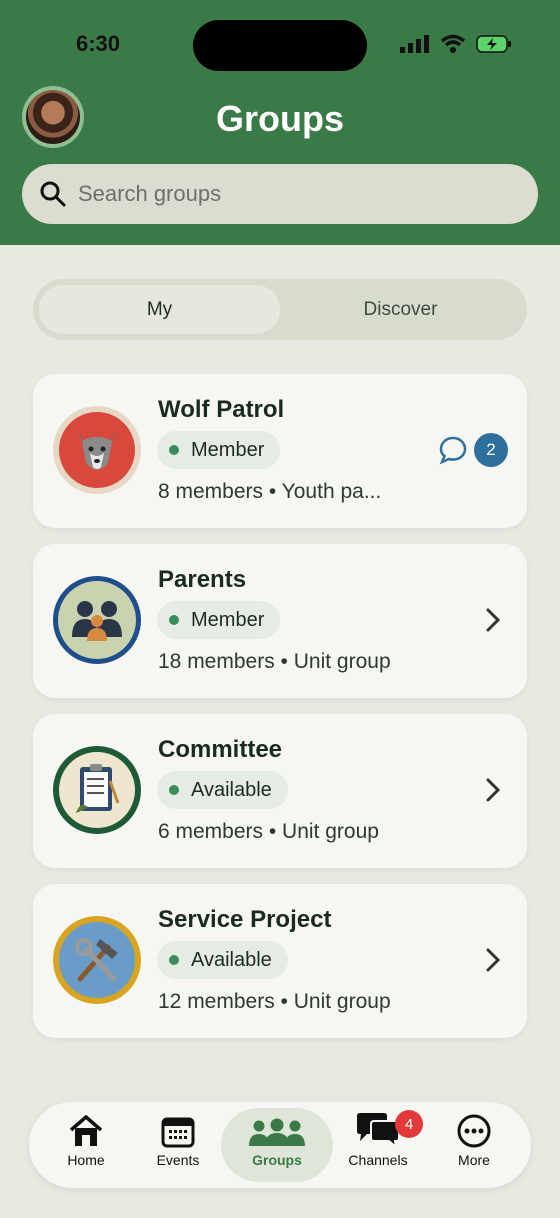 This screenshot has width=560, height=1218. What do you see at coordinates (86, 1160) in the screenshot?
I see `tab-label: Home` at bounding box center [86, 1160].